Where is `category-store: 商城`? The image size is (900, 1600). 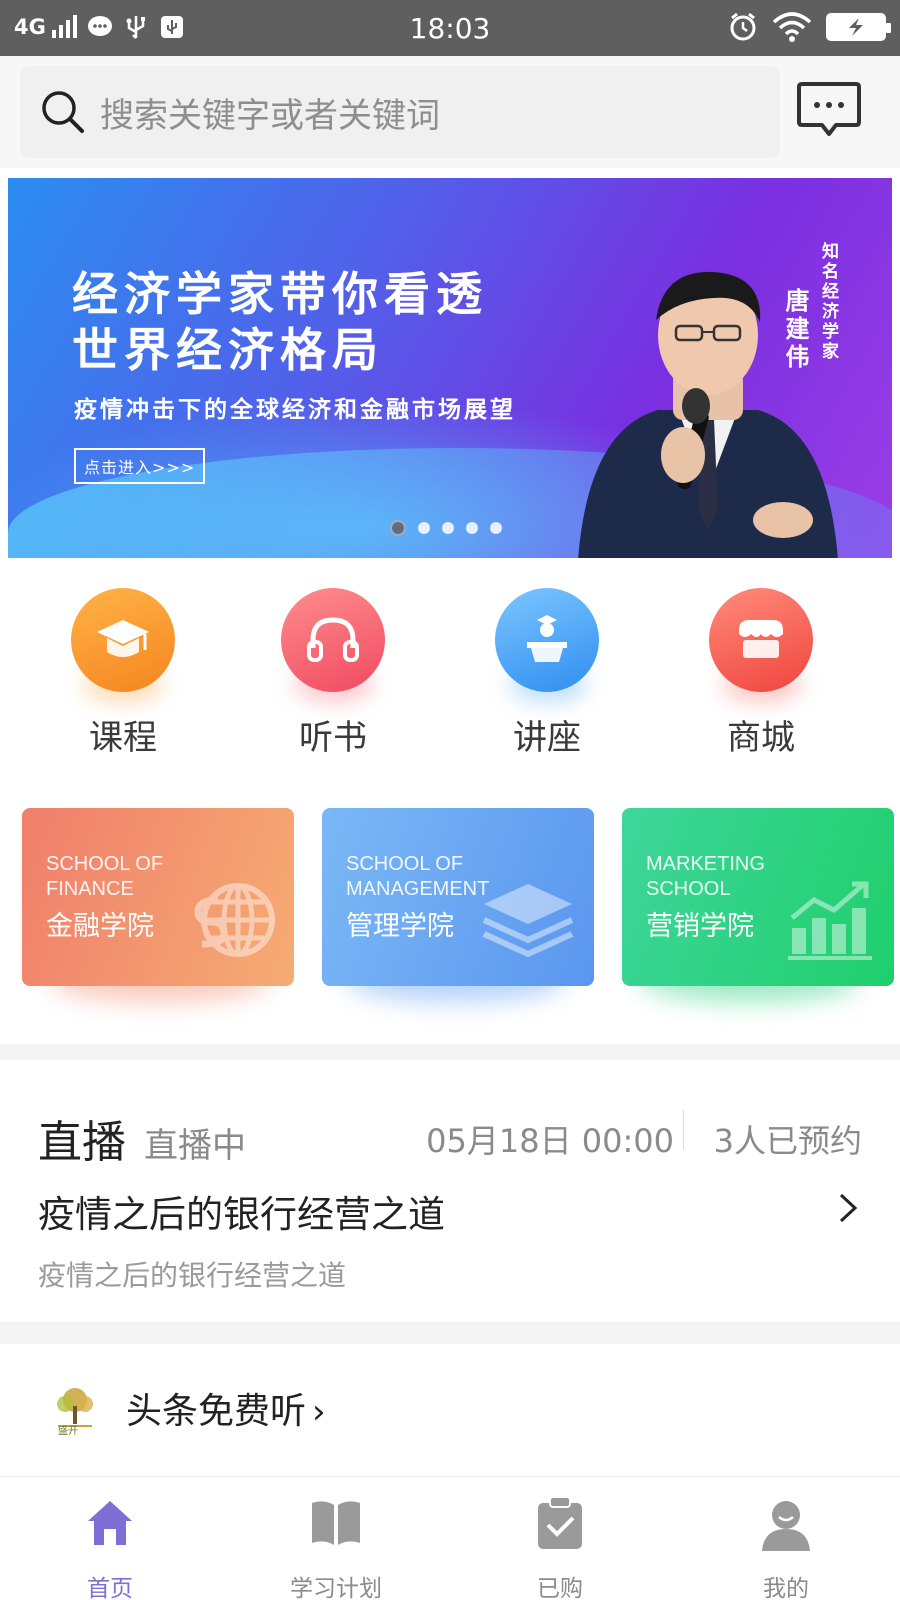 category-store: 商城 is located at coordinates (761, 673).